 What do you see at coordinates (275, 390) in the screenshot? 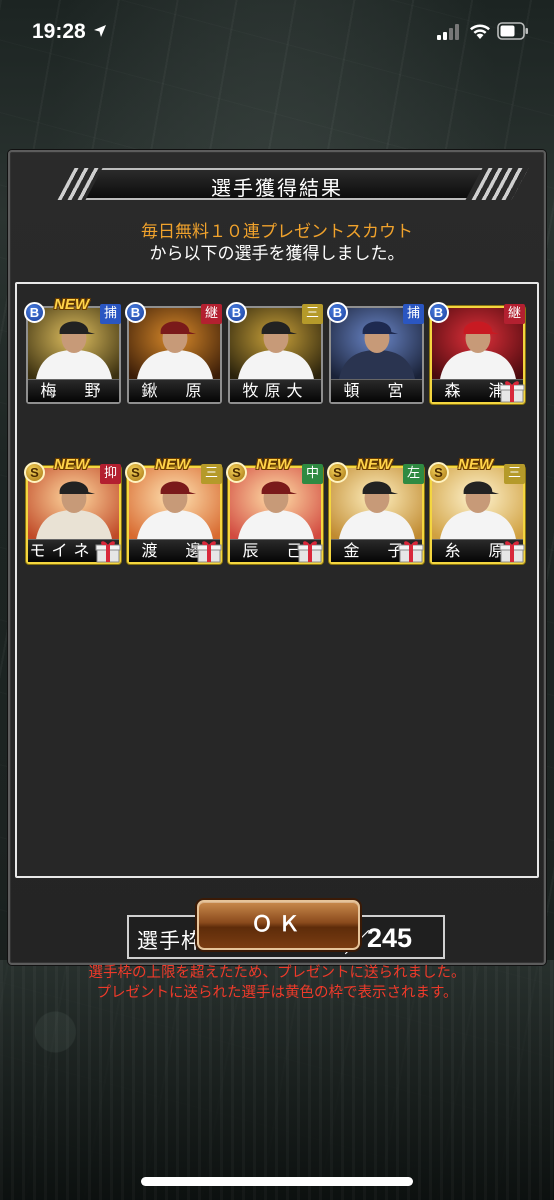
I see `player-name: 牧原大` at bounding box center [275, 390].